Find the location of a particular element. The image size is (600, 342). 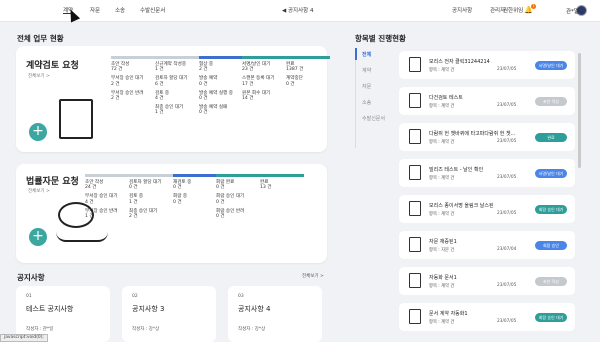

contract-status-column: 서명/날인 대기 23 건 스캔본 등록 대기 17 건 원본 회수 대기 14 건 is located at coordinates (264, 80).